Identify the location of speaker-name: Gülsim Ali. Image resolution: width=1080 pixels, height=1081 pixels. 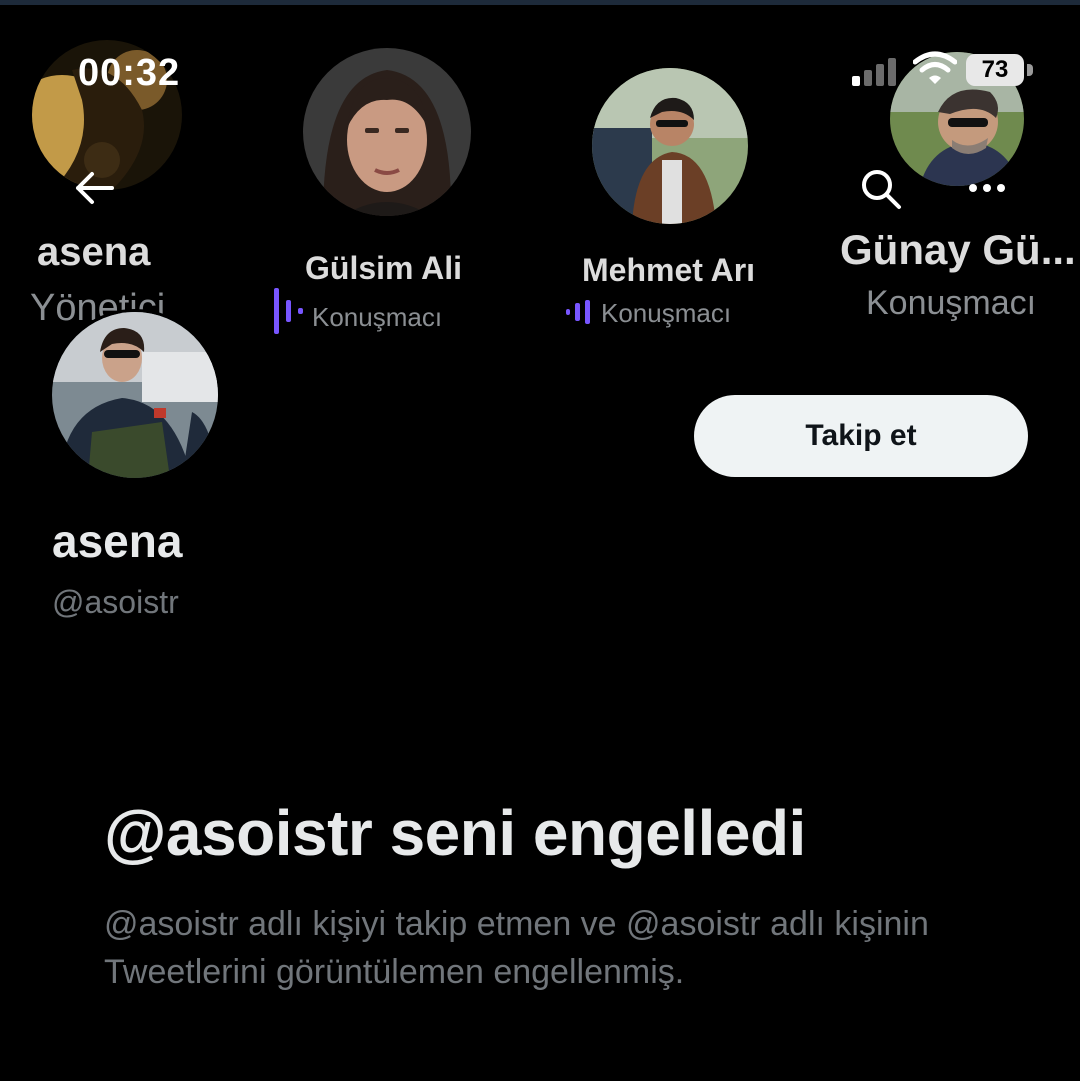
(384, 268).